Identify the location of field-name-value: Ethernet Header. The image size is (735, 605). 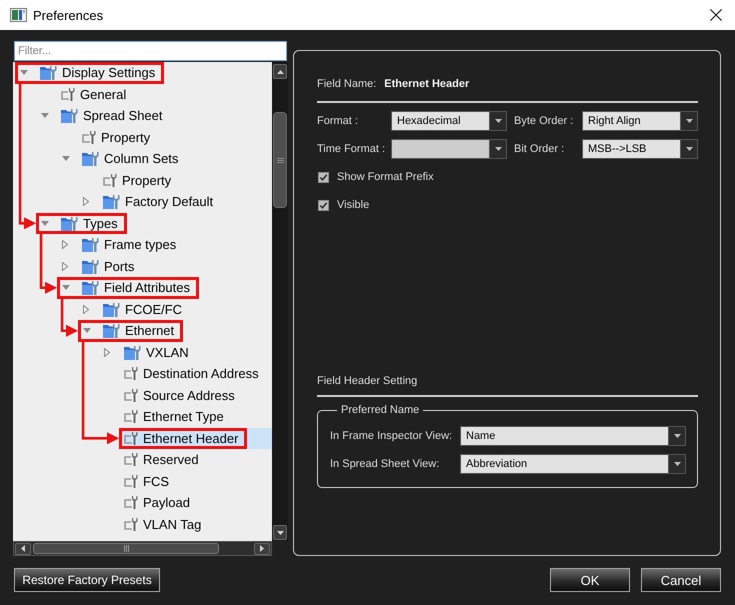
(427, 84).